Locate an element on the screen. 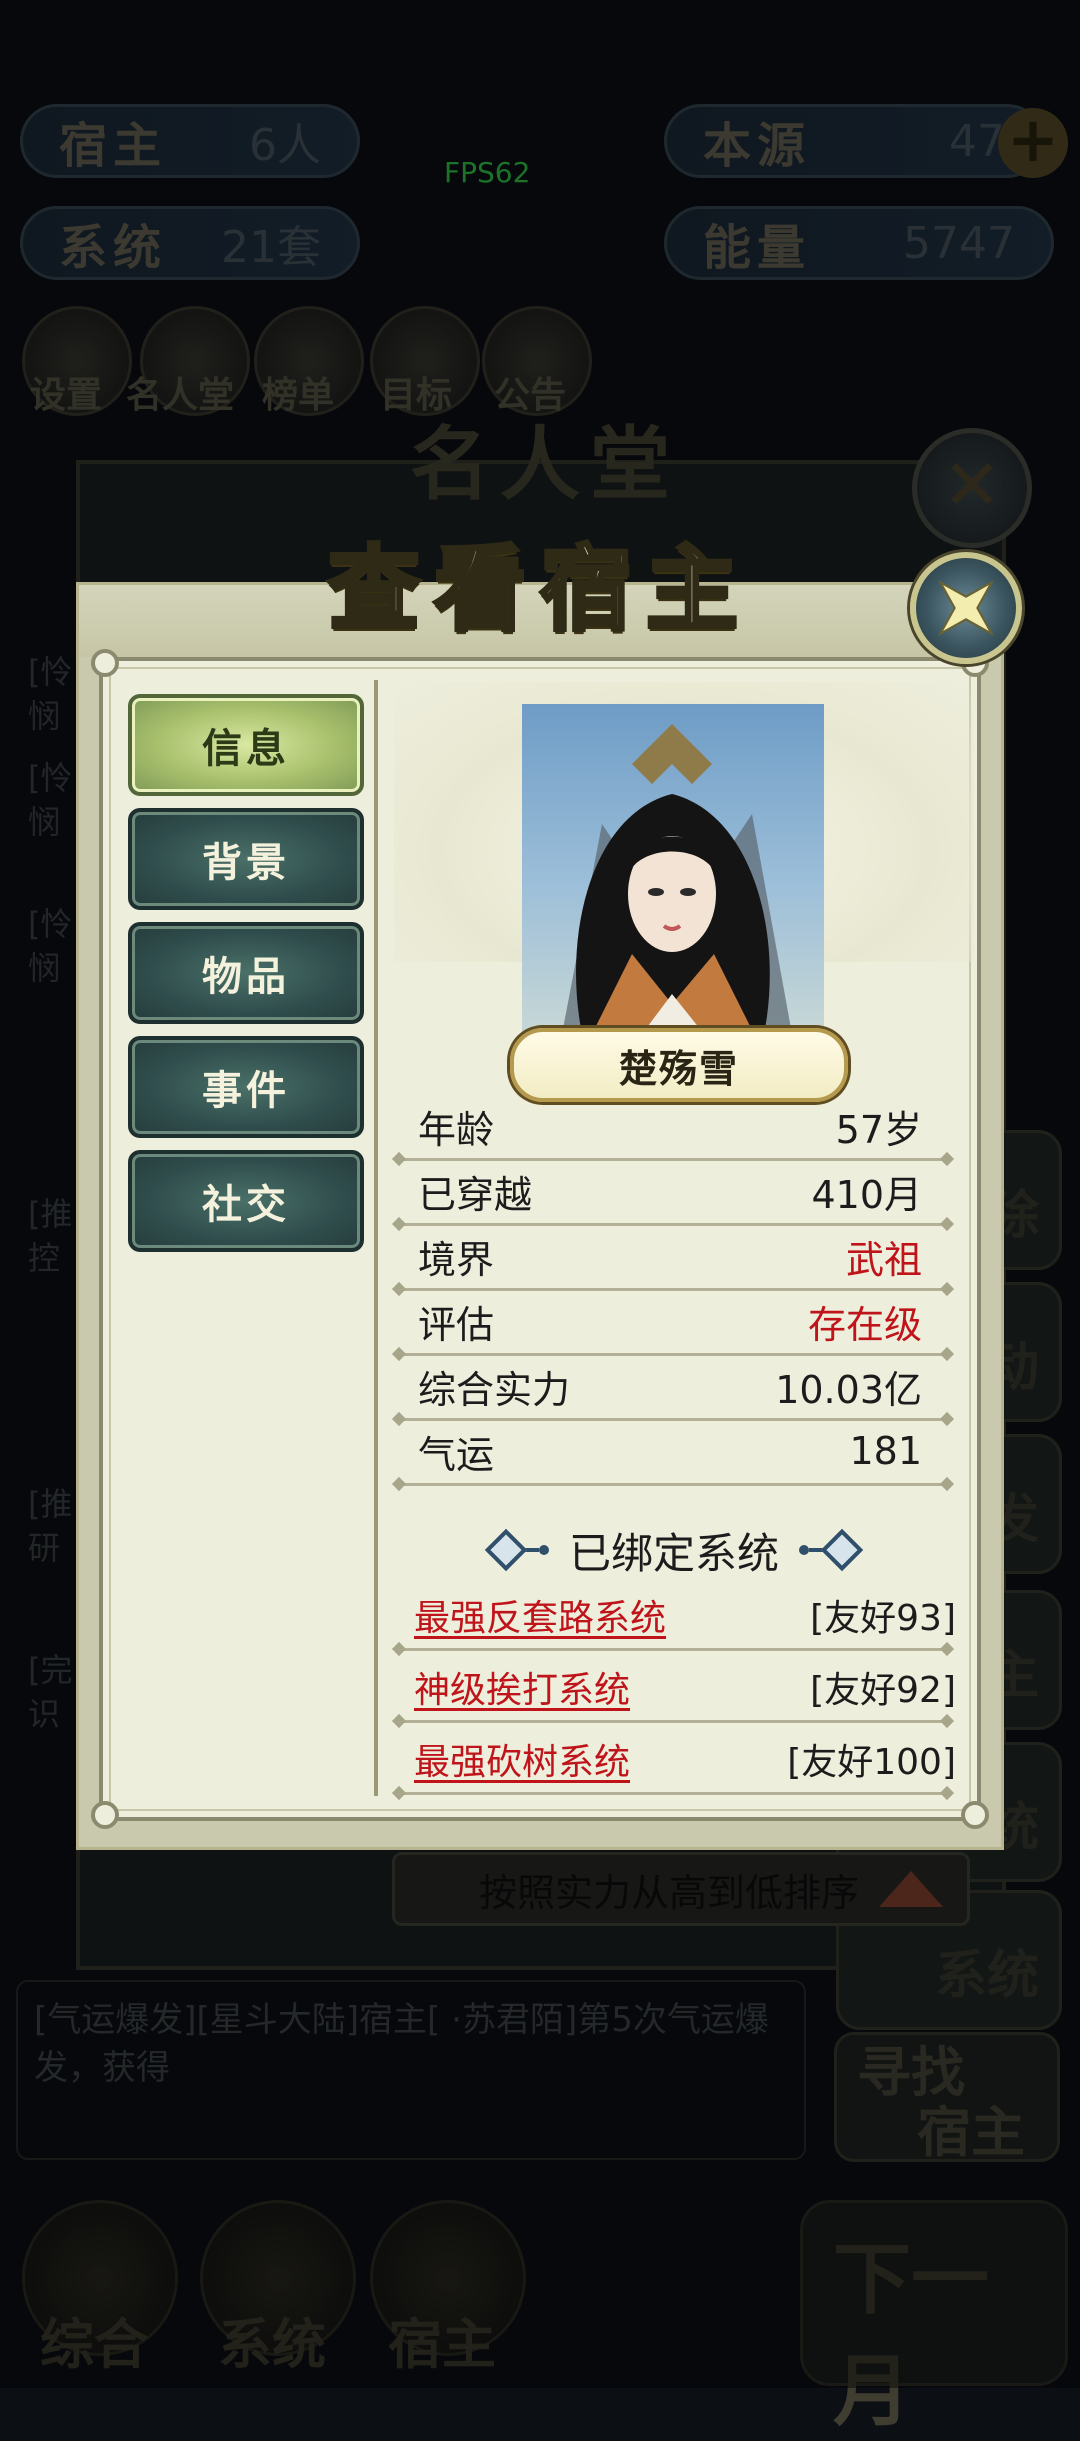  power-value: 10.03亿 is located at coordinates (848, 1389).